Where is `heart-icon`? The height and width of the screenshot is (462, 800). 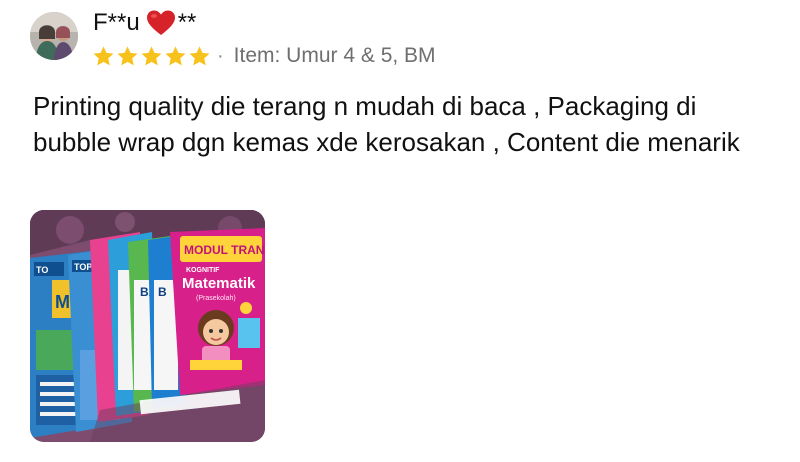
heart-icon is located at coordinates (160, 22).